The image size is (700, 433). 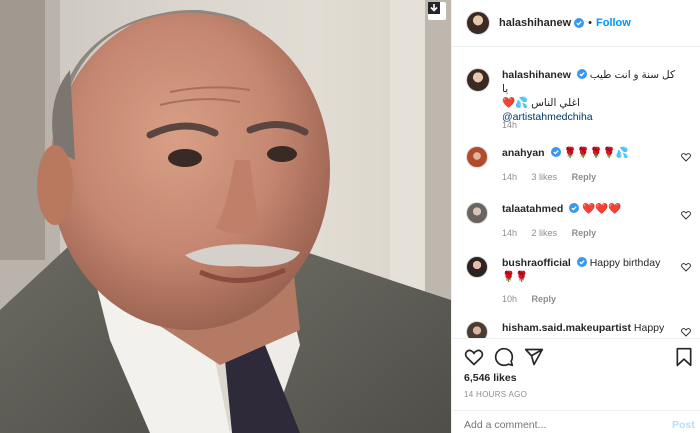 I want to click on share-icon, so click(x=534, y=357).